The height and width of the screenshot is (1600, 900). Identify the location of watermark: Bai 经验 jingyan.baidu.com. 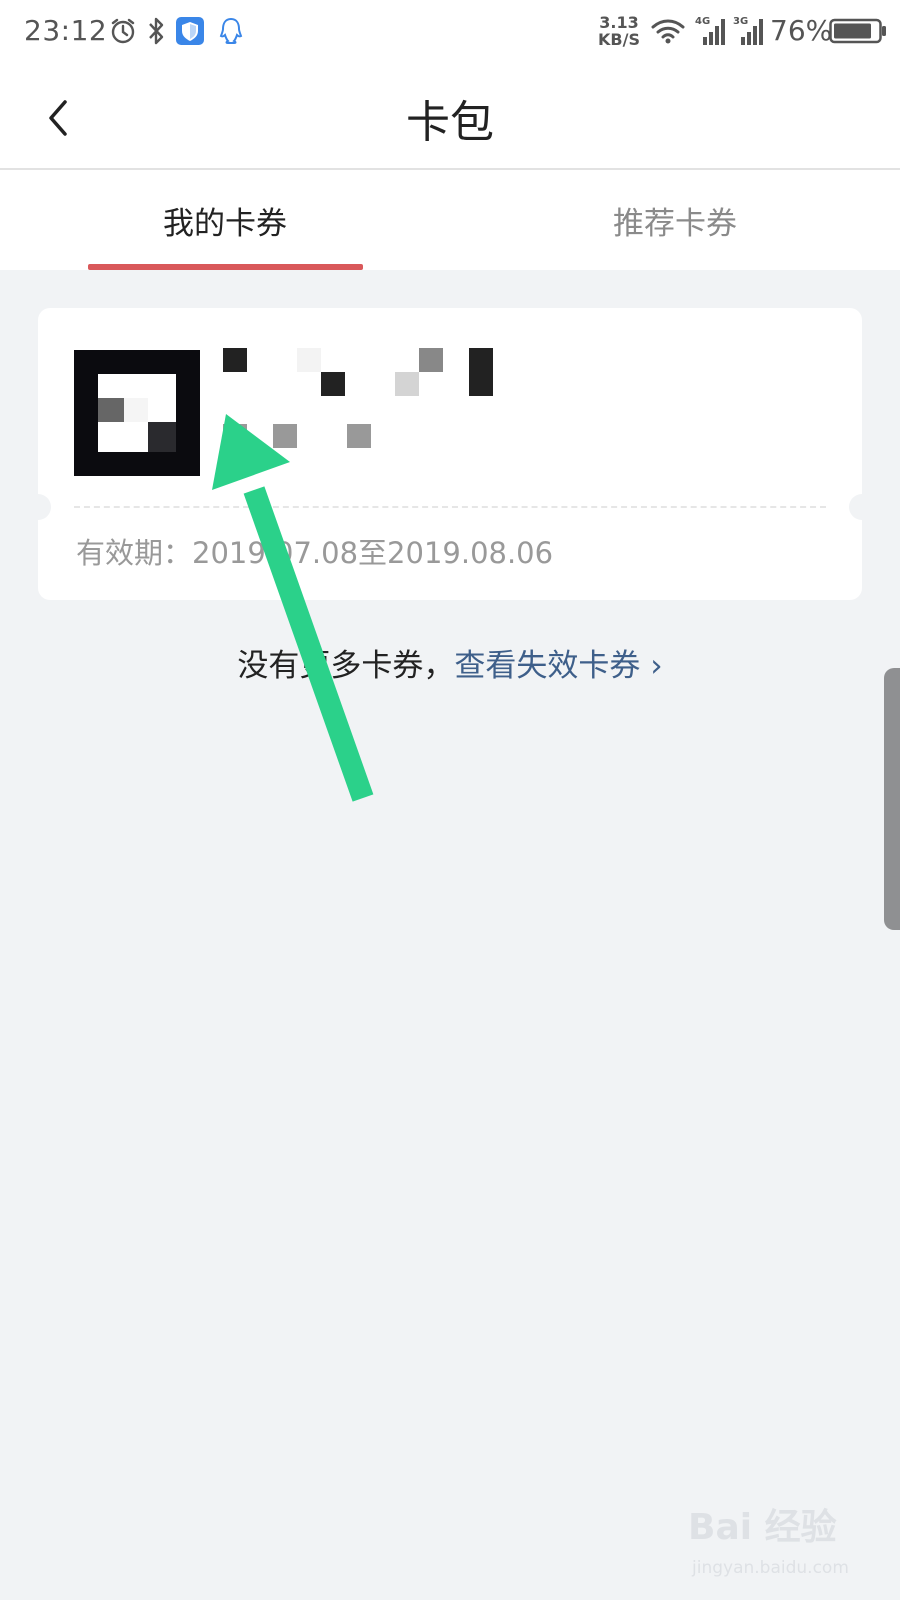
(778, 1543).